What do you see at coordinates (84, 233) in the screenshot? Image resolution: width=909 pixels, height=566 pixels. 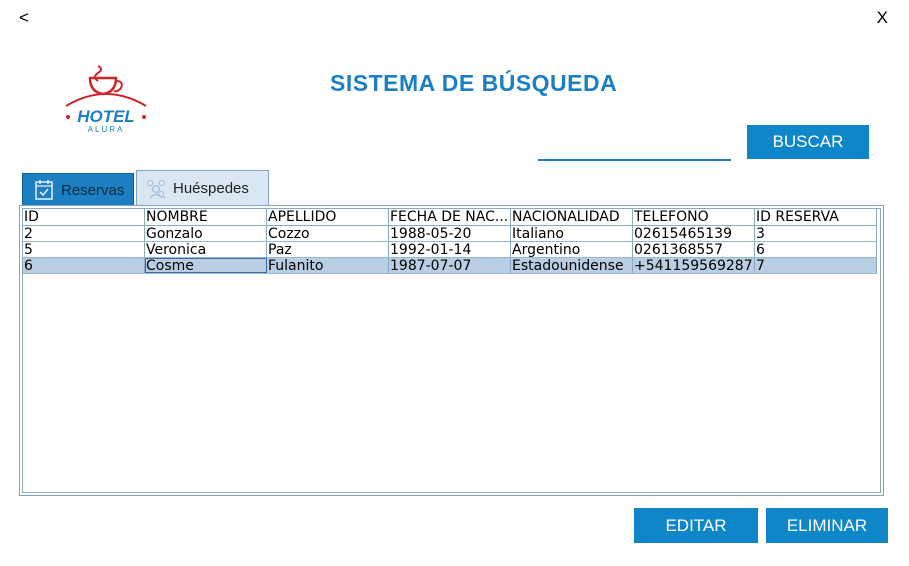 I see `table-cell: 2` at bounding box center [84, 233].